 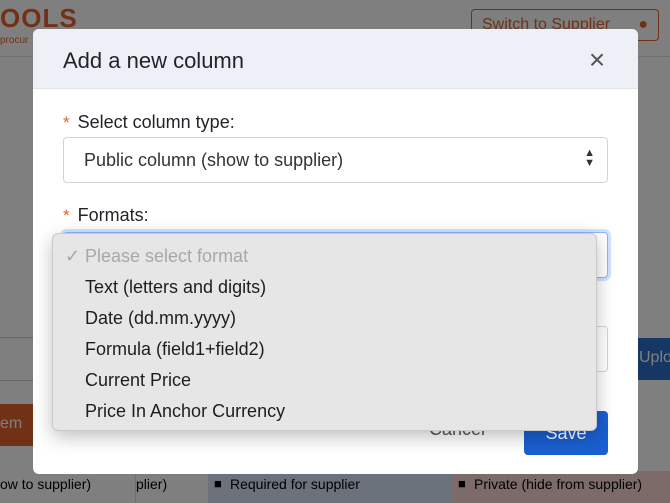 What do you see at coordinates (597, 60) in the screenshot?
I see `close-icon: ×` at bounding box center [597, 60].